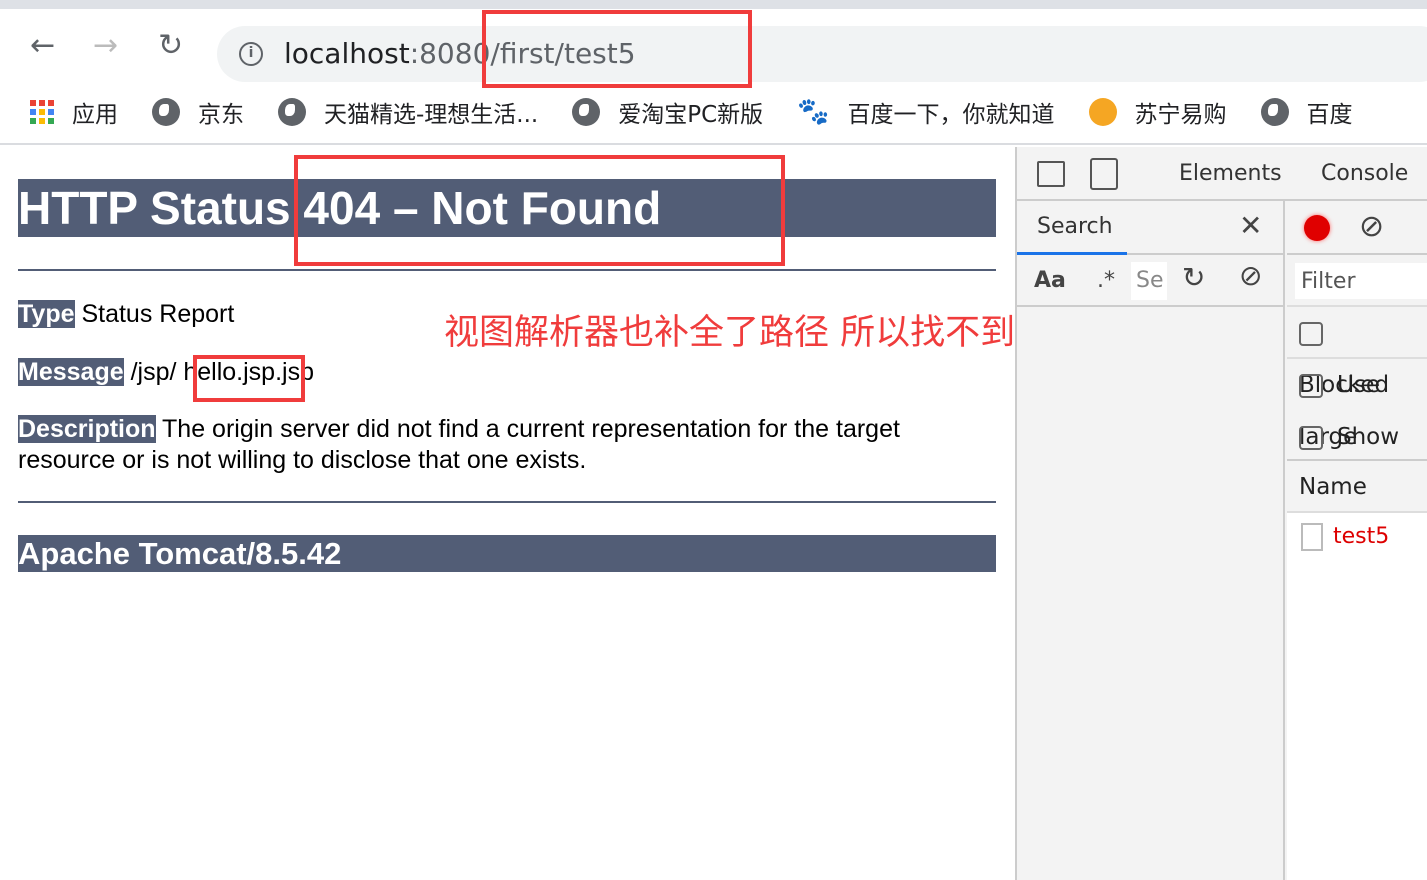 This screenshot has width=1427, height=880. I want to click on close-icon: ✕, so click(1250, 225).